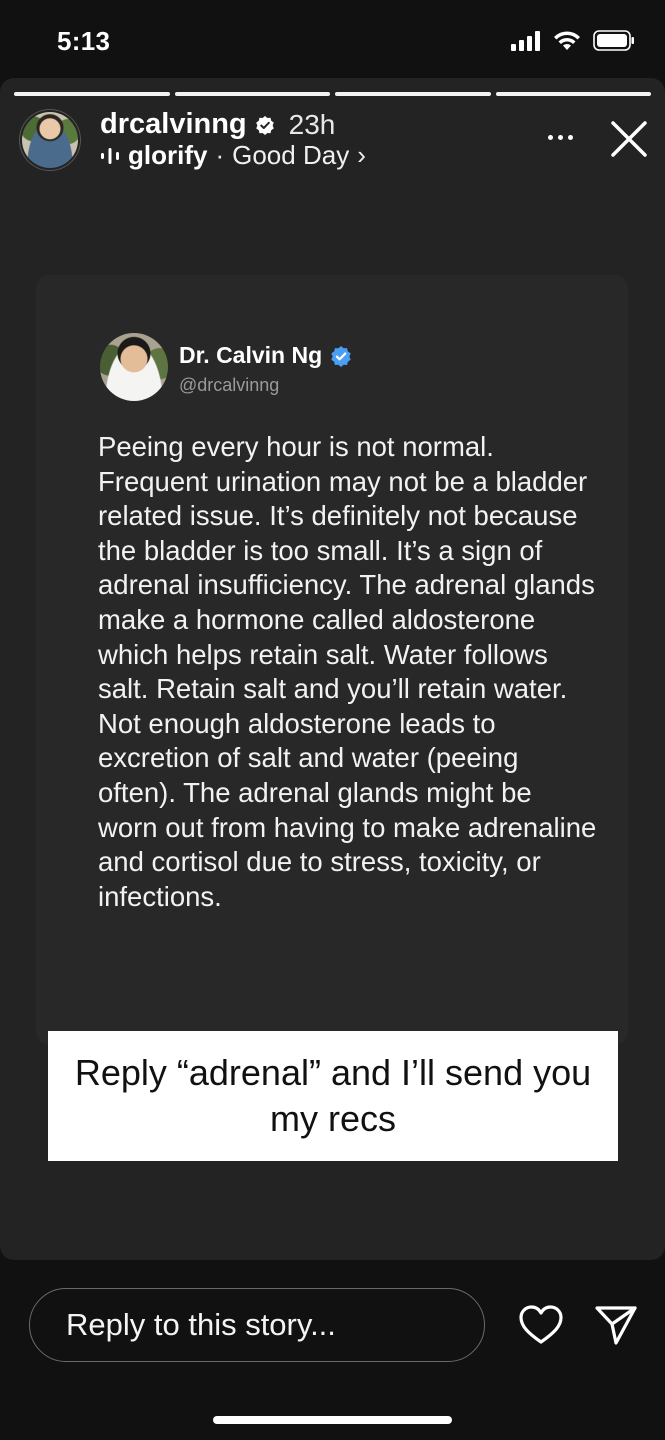 The width and height of the screenshot is (665, 1440). Describe the element at coordinates (629, 139) in the screenshot. I see `close-icon` at that location.